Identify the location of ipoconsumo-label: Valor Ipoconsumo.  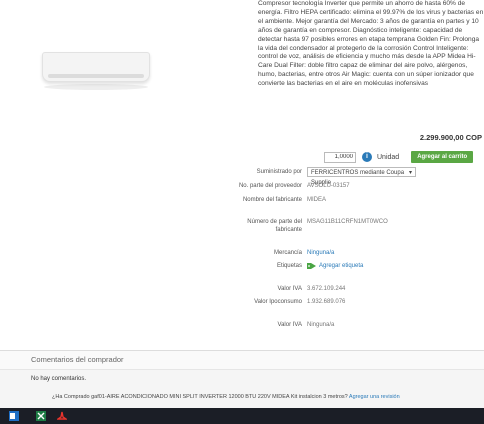
(278, 302).